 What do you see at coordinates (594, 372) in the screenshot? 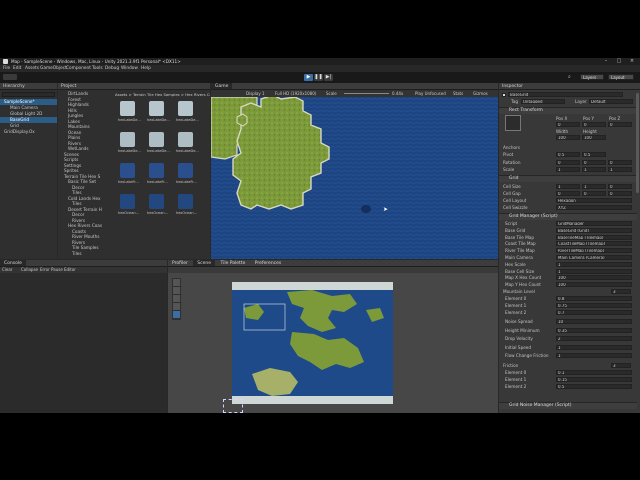
I see `friction-element-field: 0.1` at bounding box center [594, 372].